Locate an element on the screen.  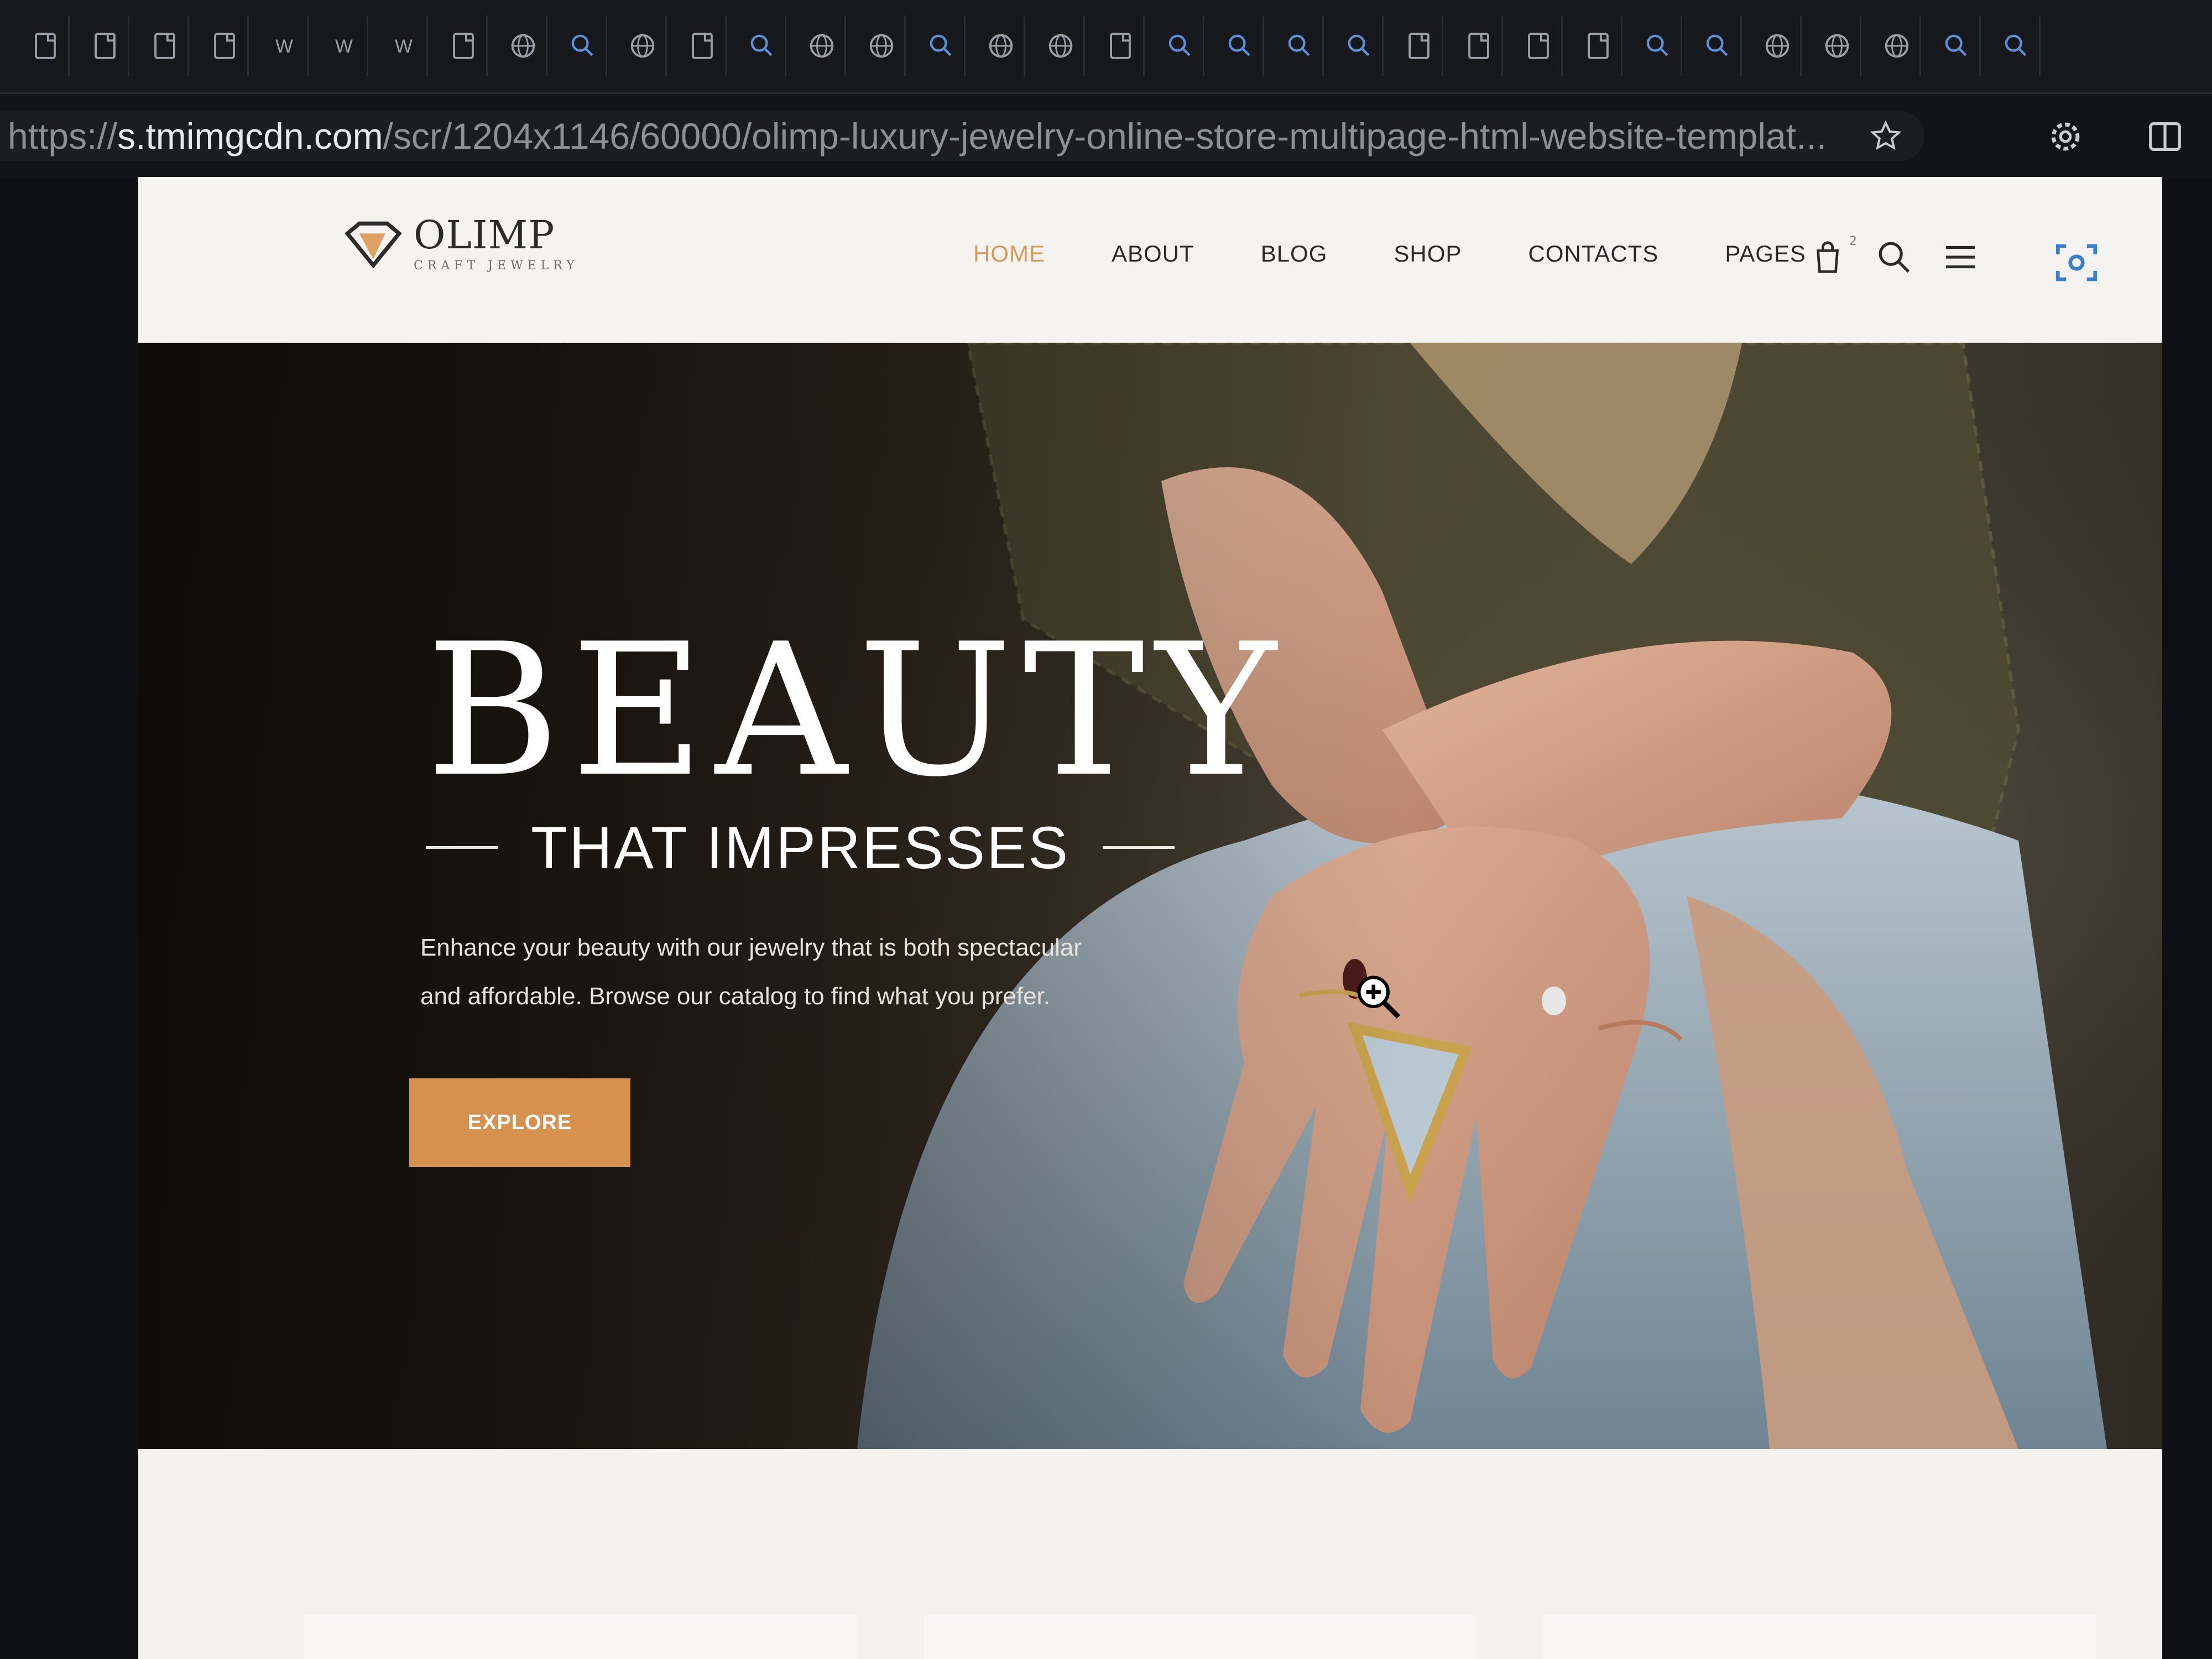
url-scheme: https:// is located at coordinates (63, 136).